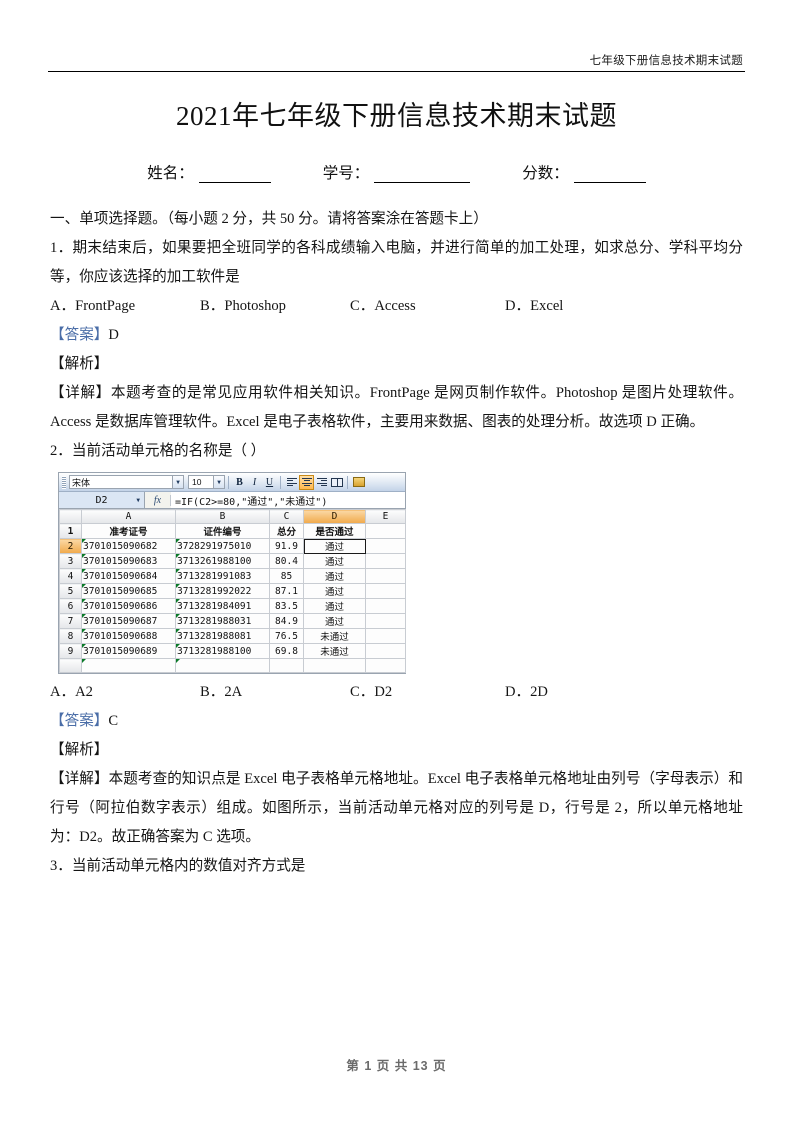 This screenshot has height=1122, width=793. Describe the element at coordinates (286, 546) in the screenshot. I see `cell-c2: 91.9` at that location.